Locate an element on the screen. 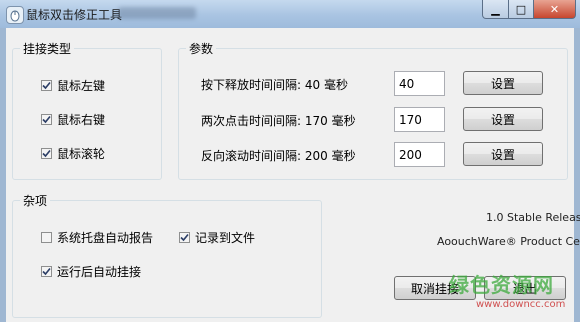  reverse-scroll-interval-label: 反向滚动时间间隔: 200 毫秒 is located at coordinates (278, 156).